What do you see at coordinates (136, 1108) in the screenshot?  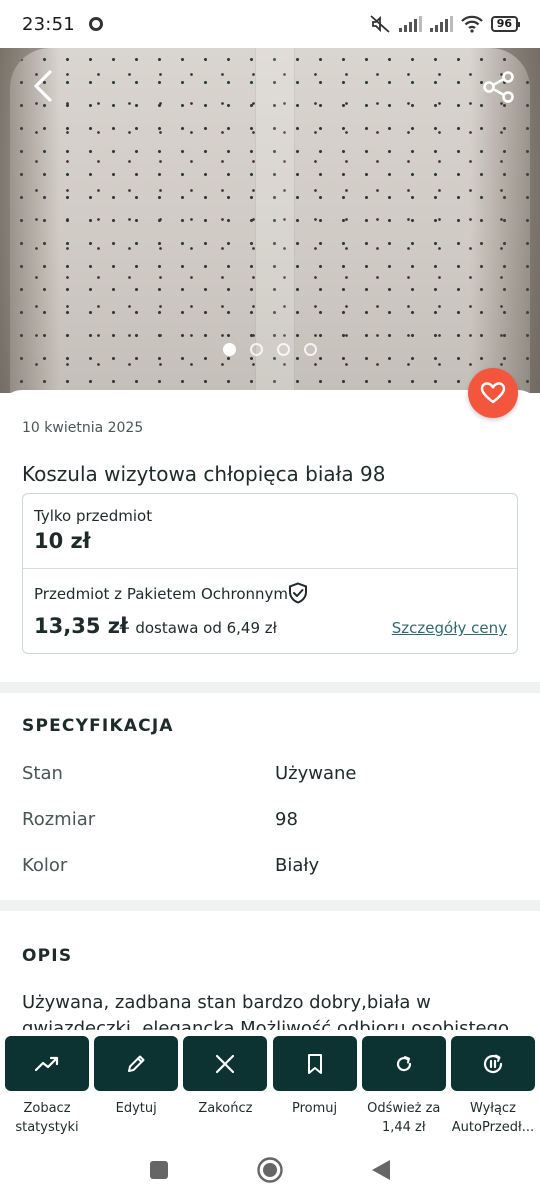 I see `edit-label: Edytuj` at bounding box center [136, 1108].